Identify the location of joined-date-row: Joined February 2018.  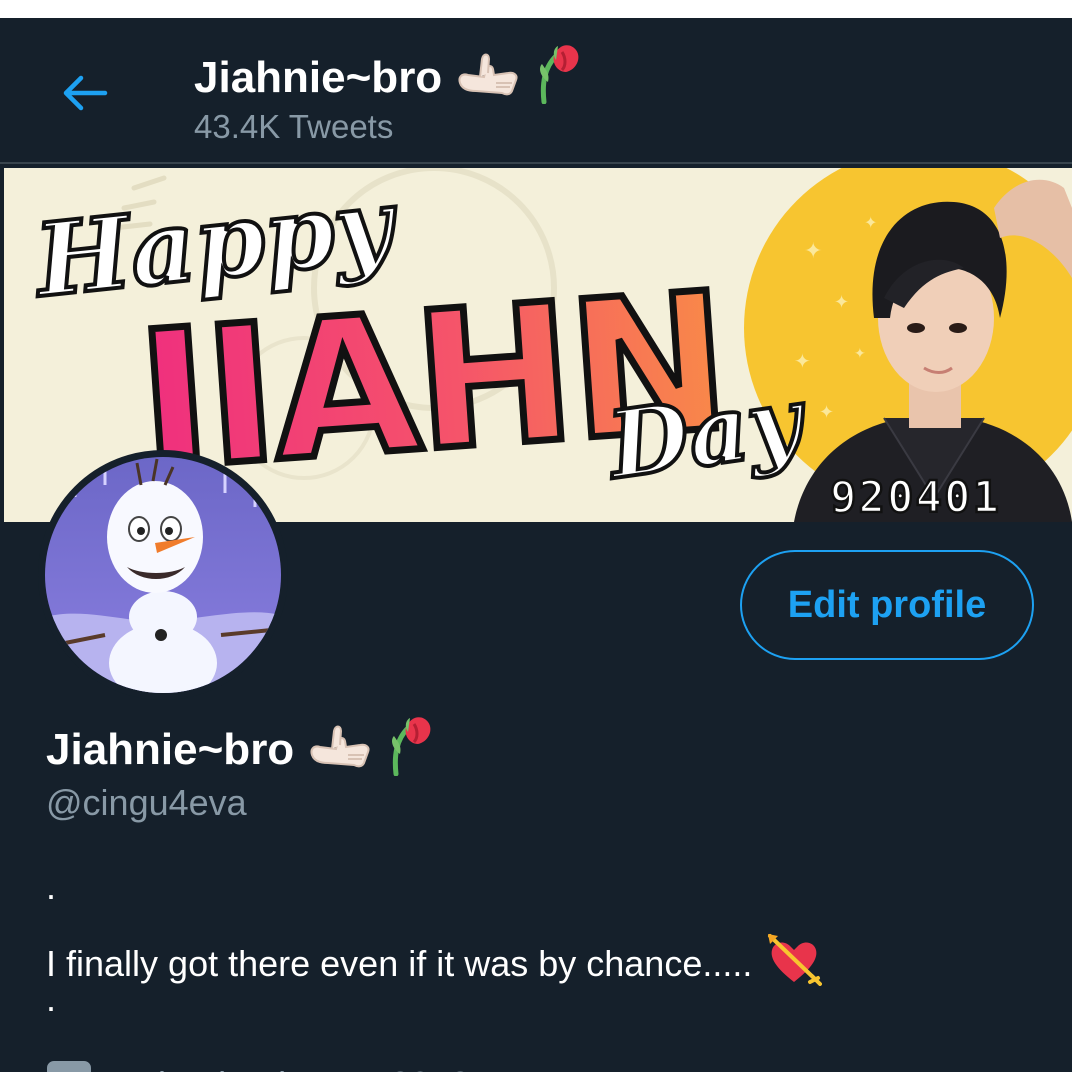
(258, 1065).